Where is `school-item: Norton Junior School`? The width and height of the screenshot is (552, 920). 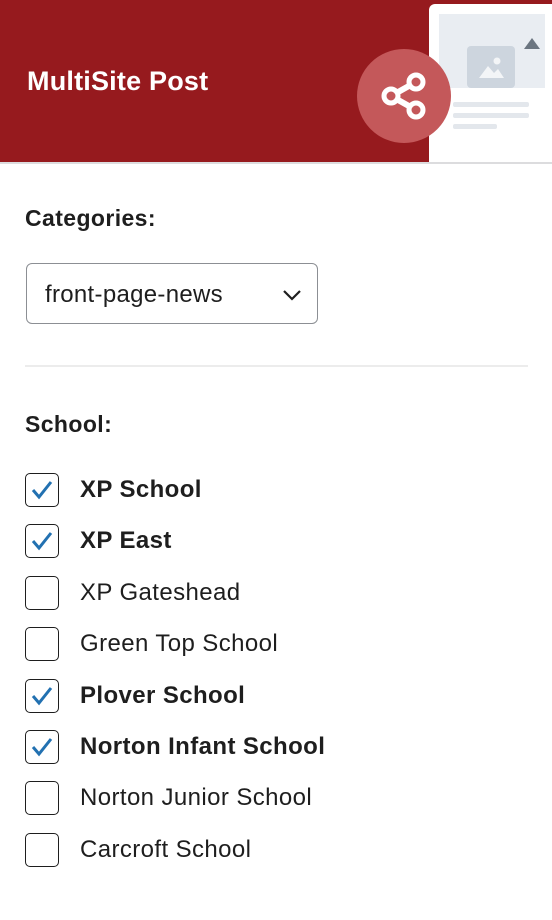
school-item: Norton Junior School is located at coordinates (276, 805).